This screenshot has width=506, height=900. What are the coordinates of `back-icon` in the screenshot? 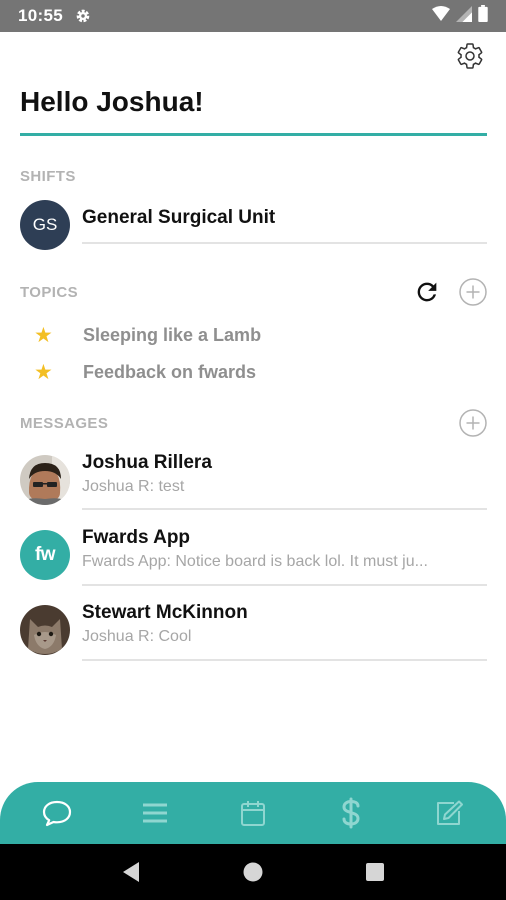 It's located at (131, 872).